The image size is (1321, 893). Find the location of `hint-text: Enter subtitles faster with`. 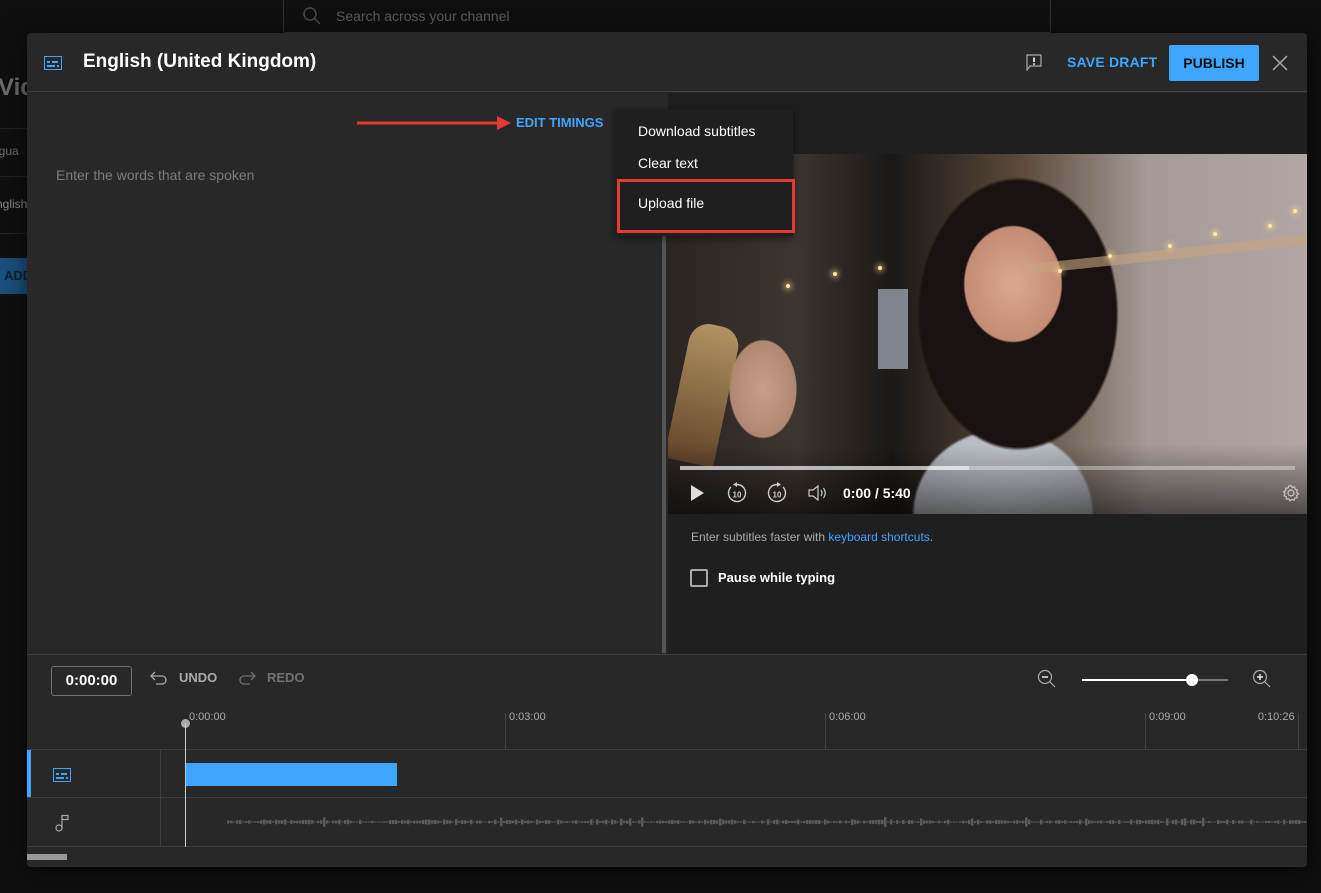

hint-text: Enter subtitles faster with is located at coordinates (760, 537).